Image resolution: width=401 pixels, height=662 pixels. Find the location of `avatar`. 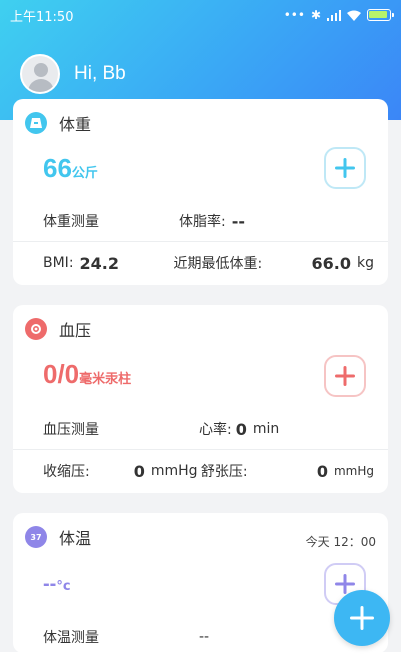

avatar is located at coordinates (40, 74).